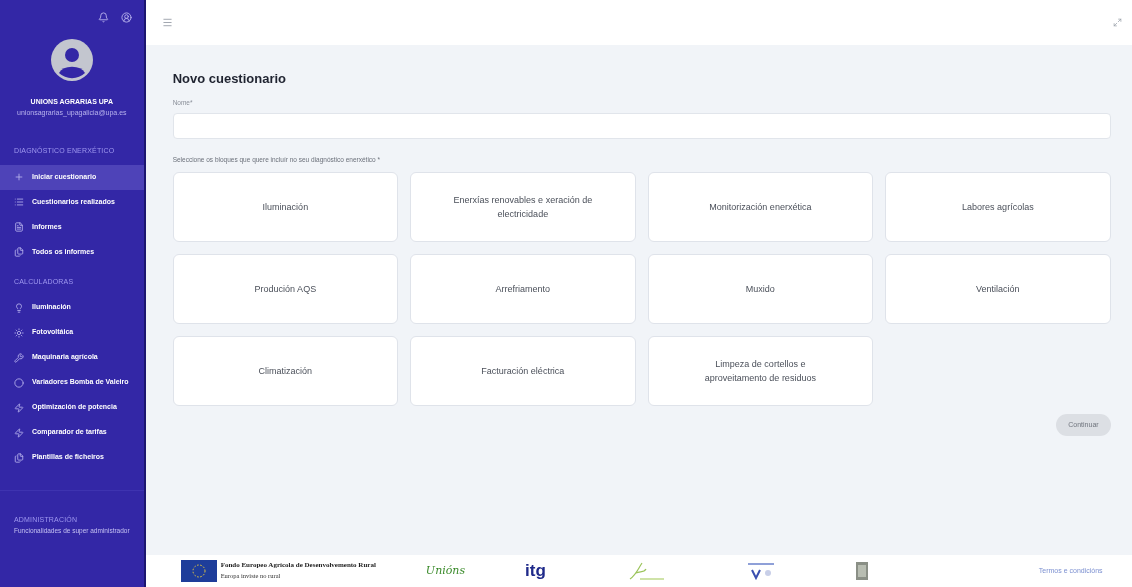 This screenshot has width=1132, height=587. I want to click on eu-flag-icon, so click(198, 571).